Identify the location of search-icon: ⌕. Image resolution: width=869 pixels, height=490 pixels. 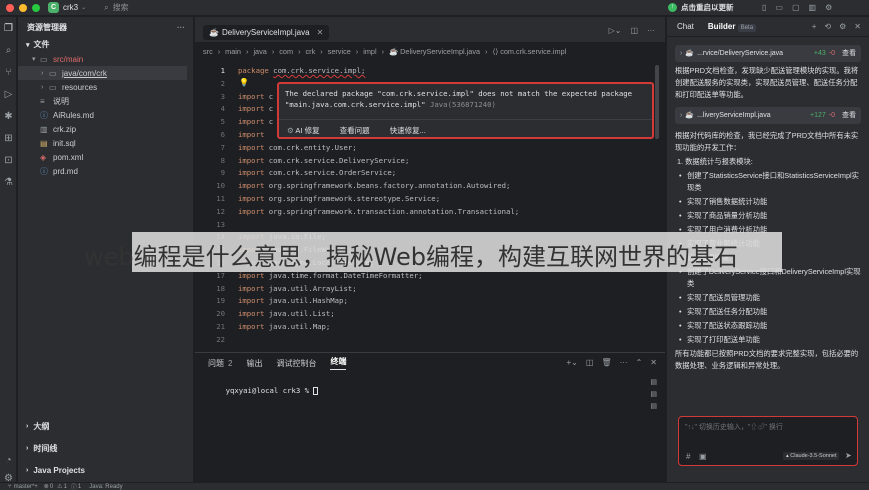
(8, 50).